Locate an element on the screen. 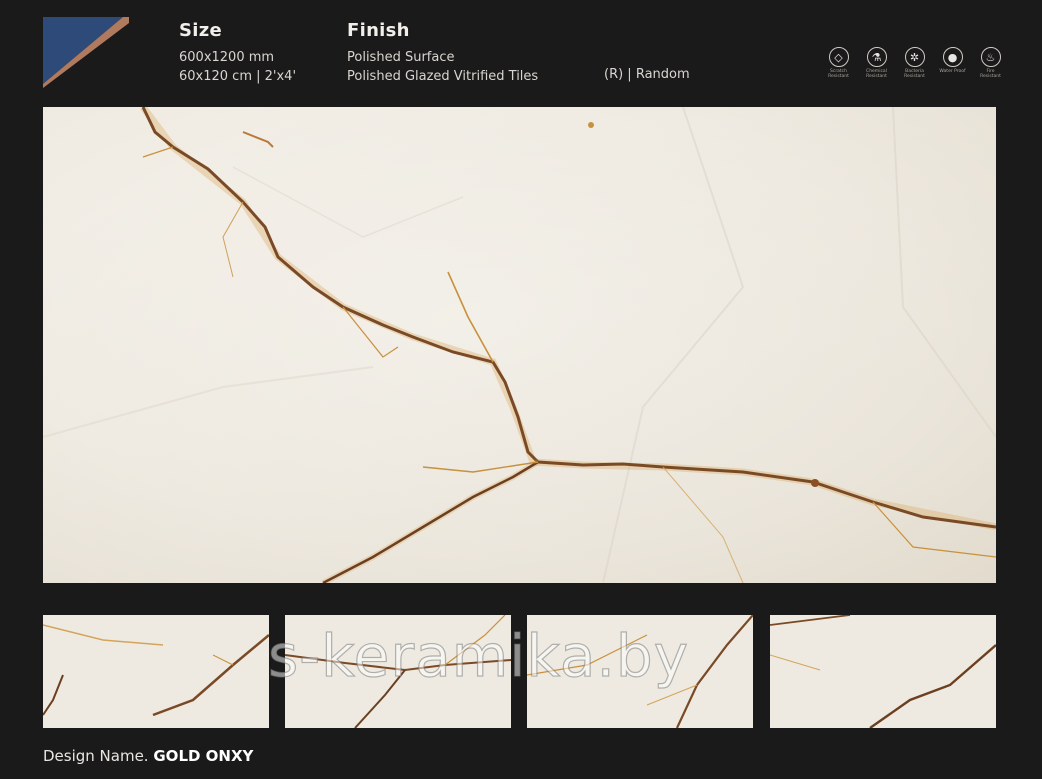 The width and height of the screenshot is (1042, 779). watermark-text: s-keramika.by is located at coordinates (478, 655).